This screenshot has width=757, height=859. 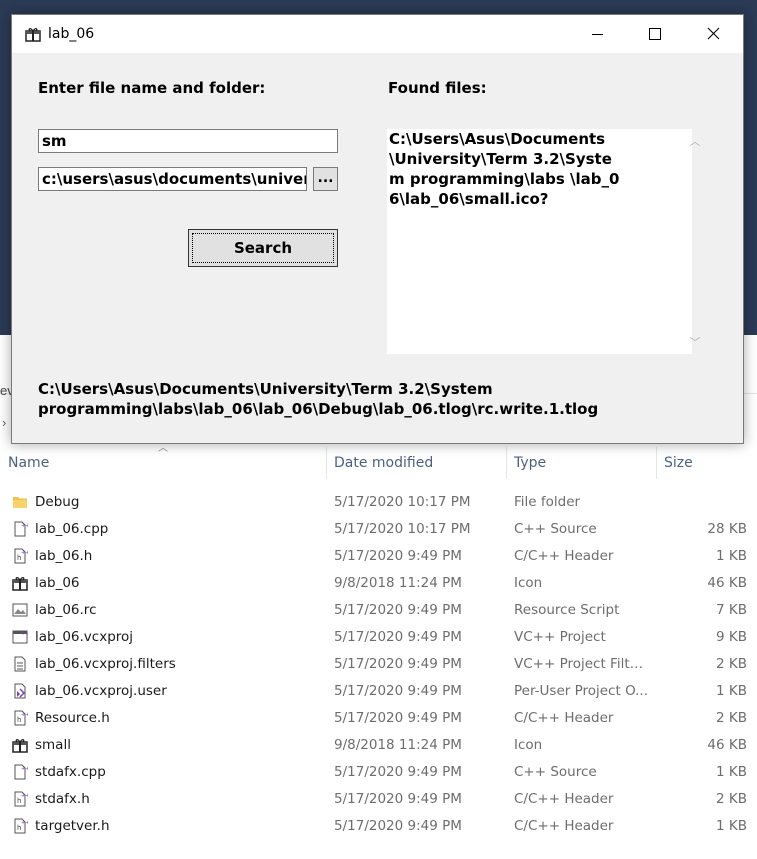 What do you see at coordinates (597, 34) in the screenshot?
I see `minimize-button` at bounding box center [597, 34].